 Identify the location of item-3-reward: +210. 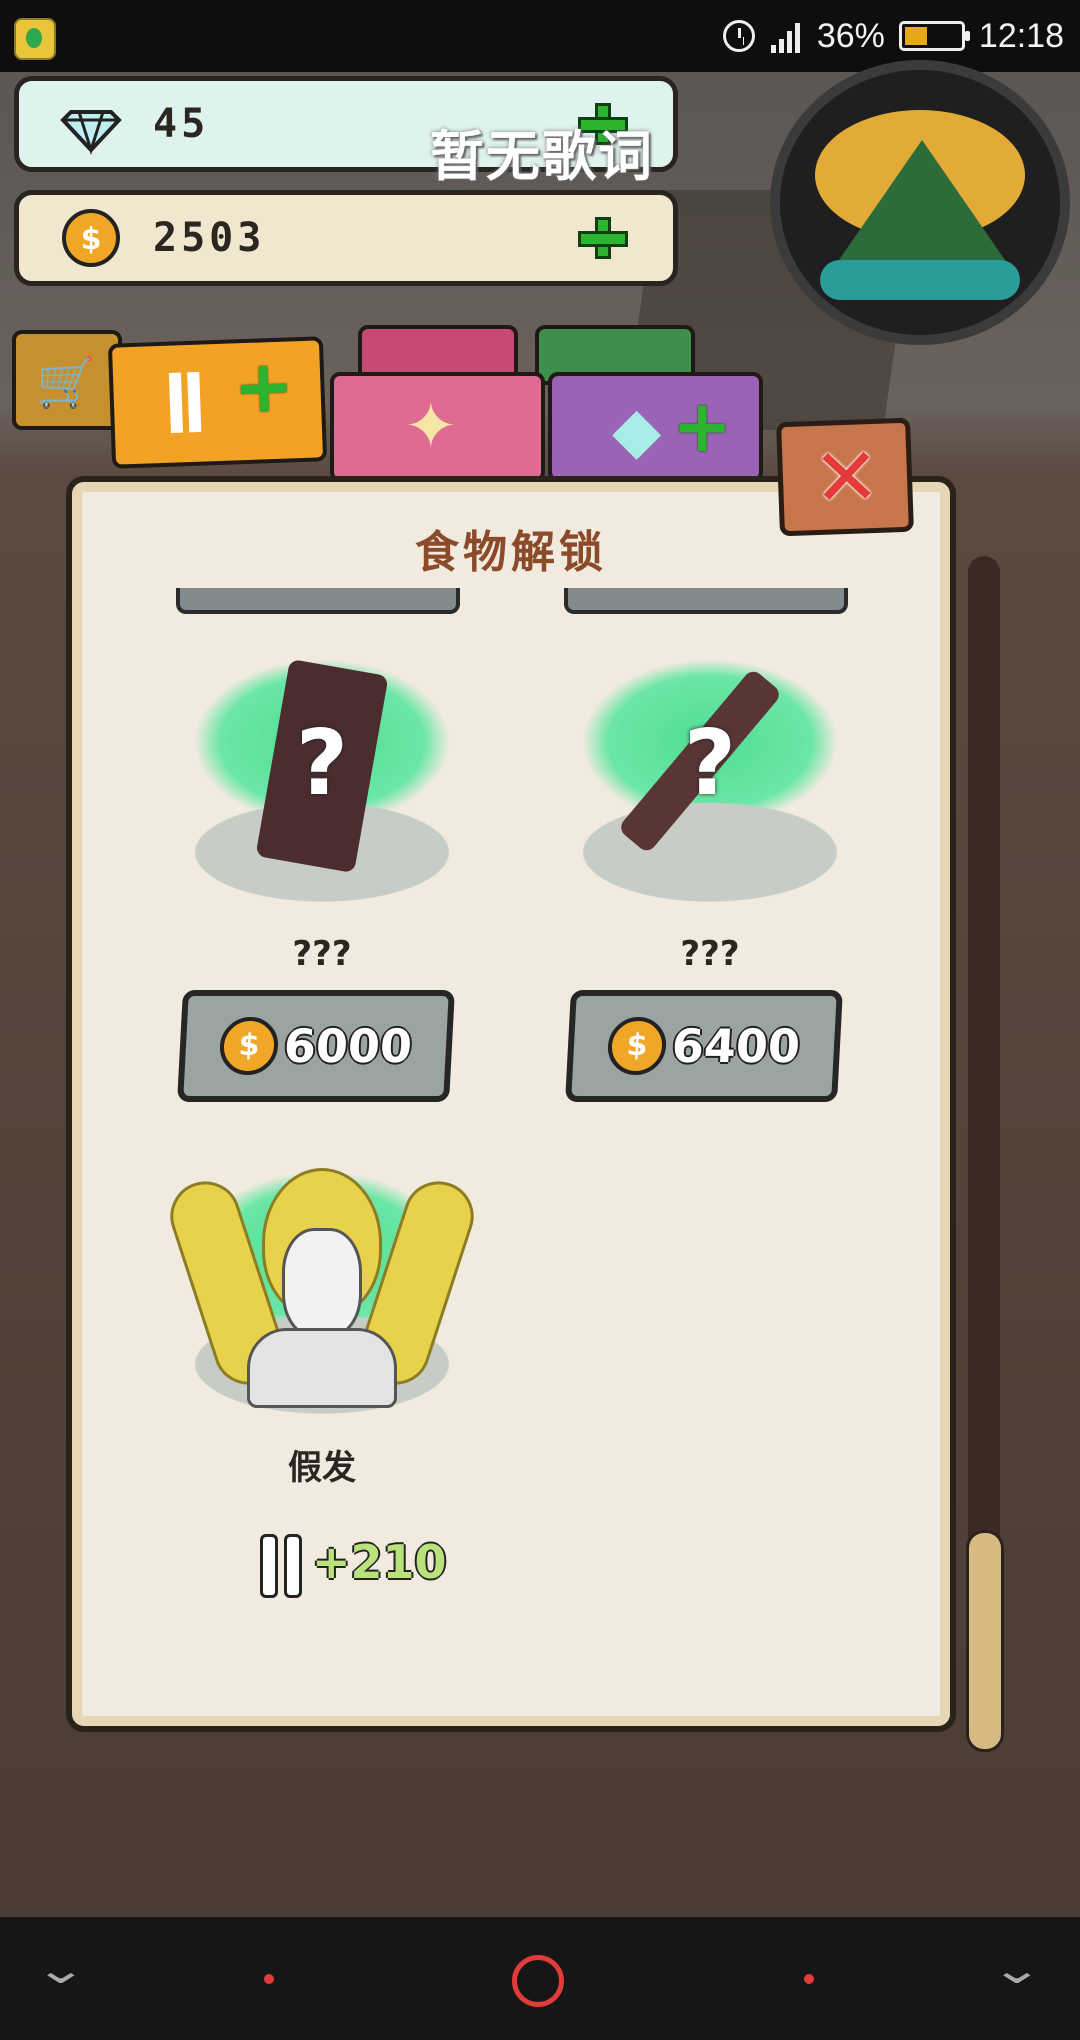
(352, 1564).